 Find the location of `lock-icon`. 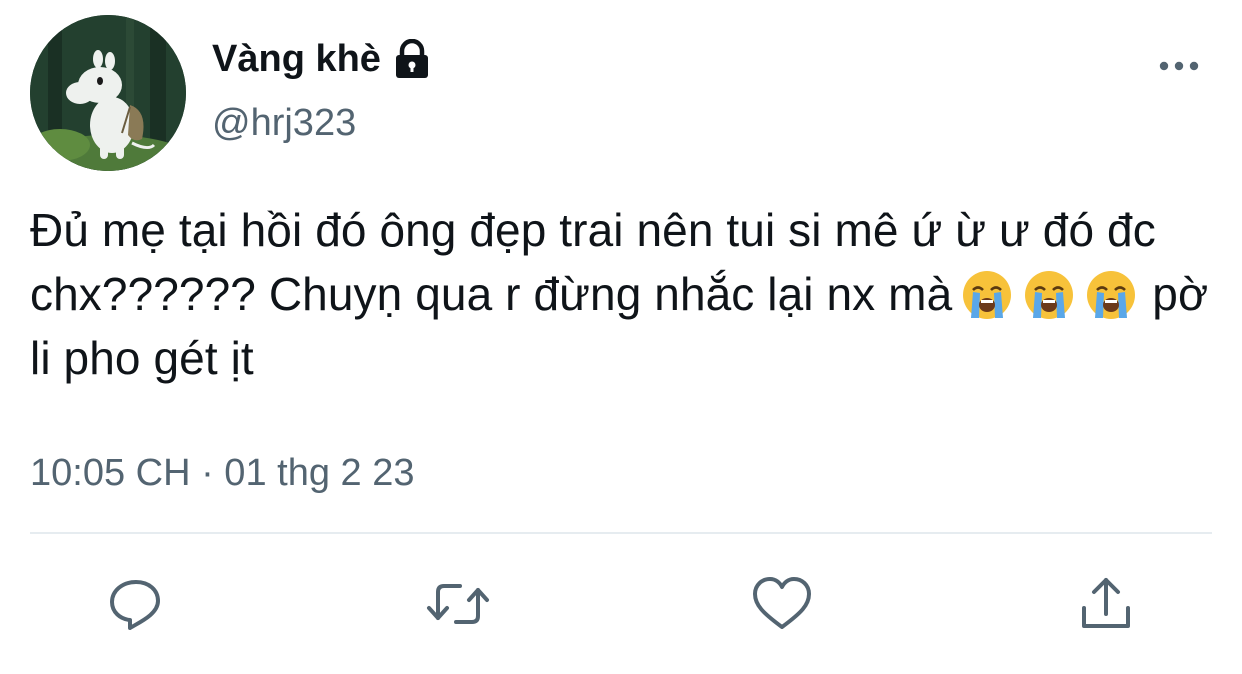

lock-icon is located at coordinates (412, 58).